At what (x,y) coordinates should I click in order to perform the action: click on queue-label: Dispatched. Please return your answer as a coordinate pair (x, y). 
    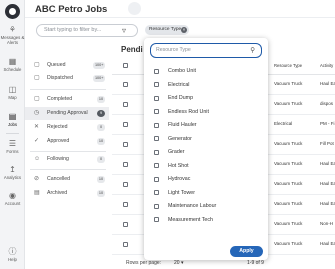
    Looking at the image, I should click on (60, 78).